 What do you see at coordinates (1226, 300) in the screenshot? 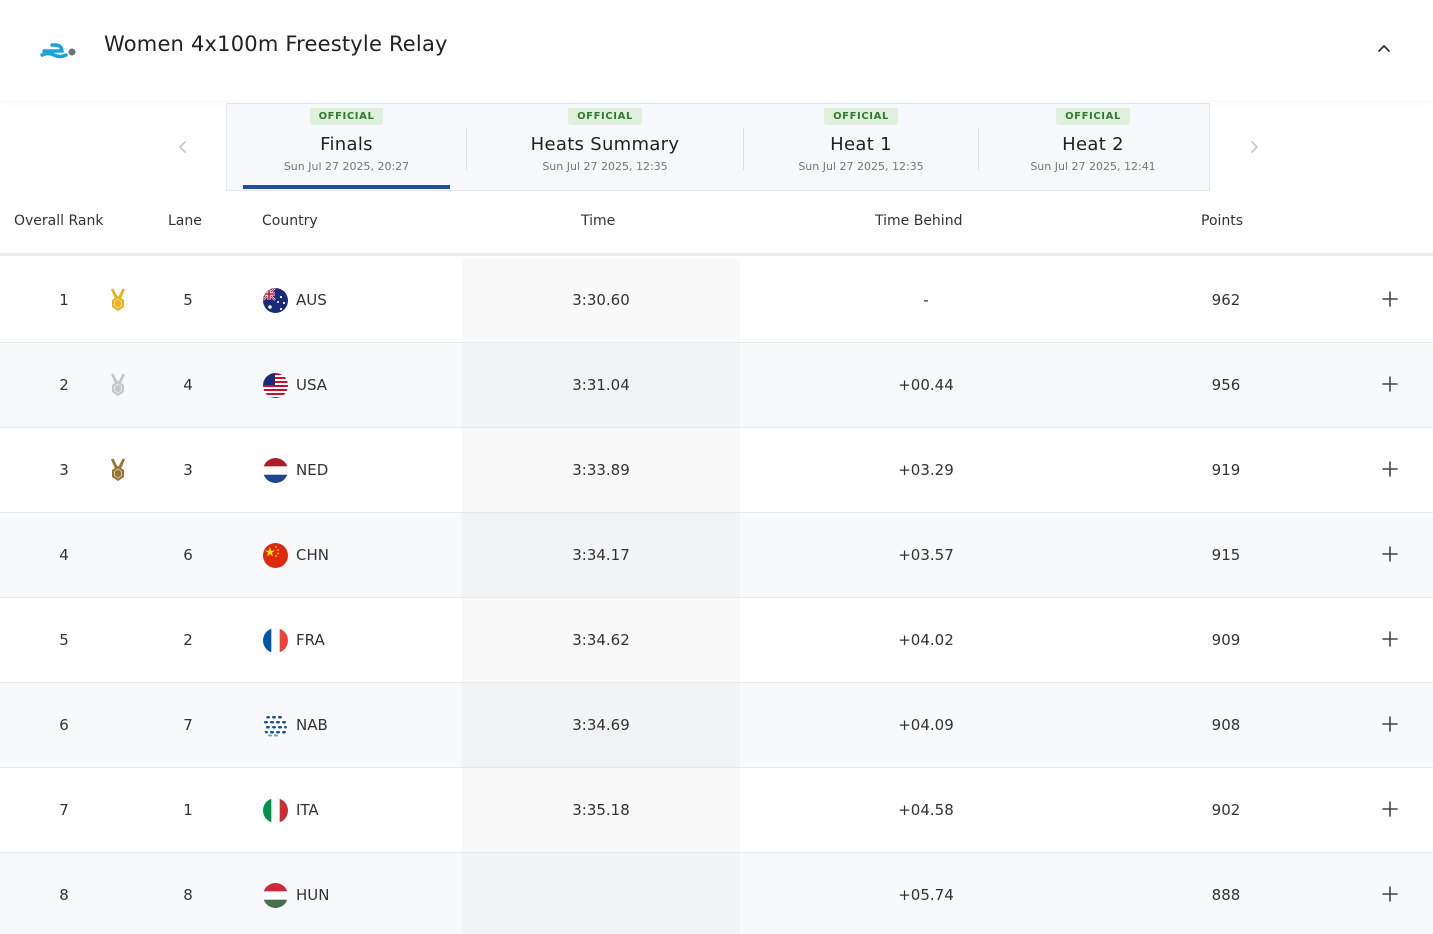
I see `points-value: 962` at bounding box center [1226, 300].